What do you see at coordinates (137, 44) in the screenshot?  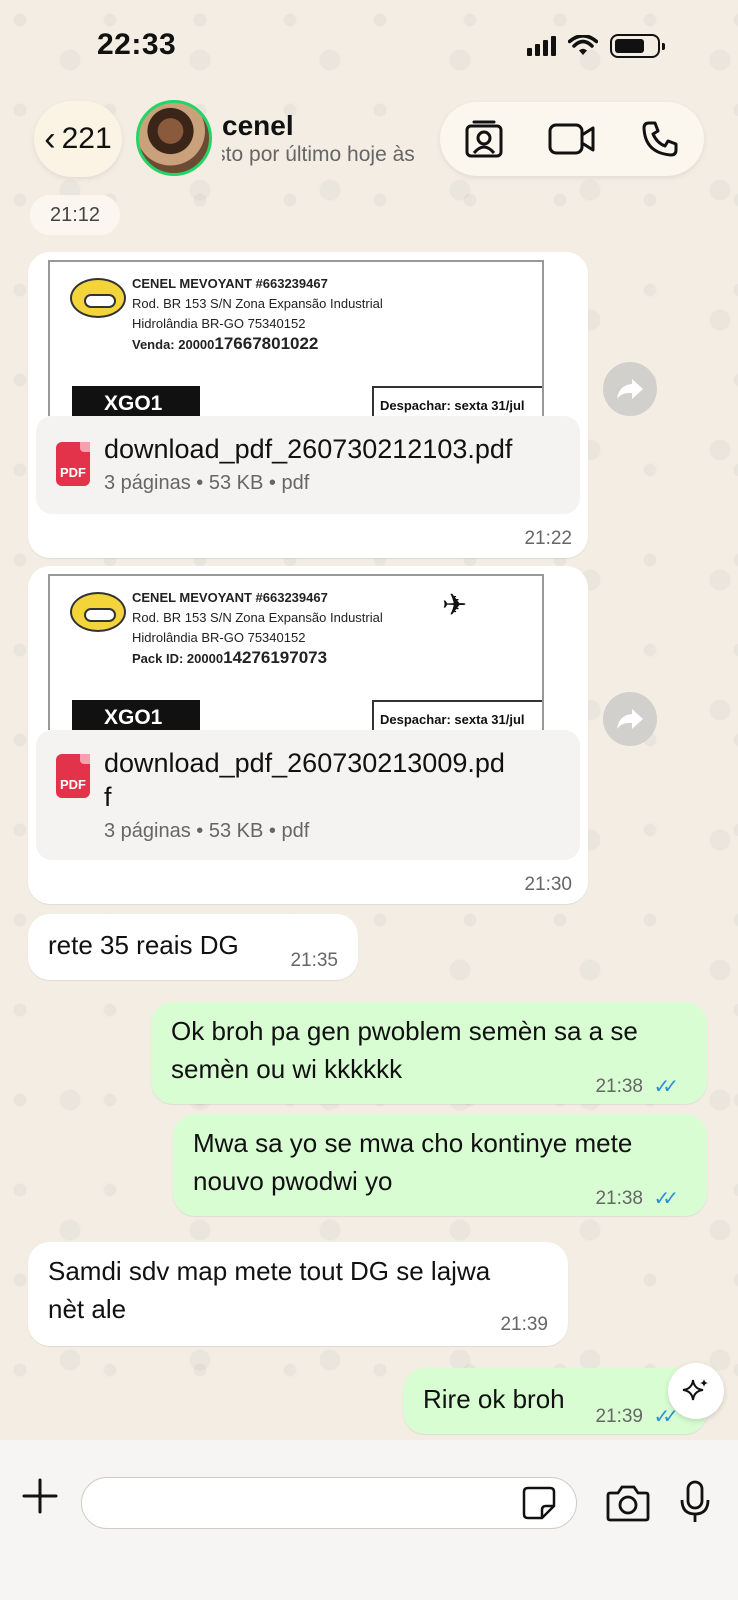 I see `status-time: 22:33` at bounding box center [137, 44].